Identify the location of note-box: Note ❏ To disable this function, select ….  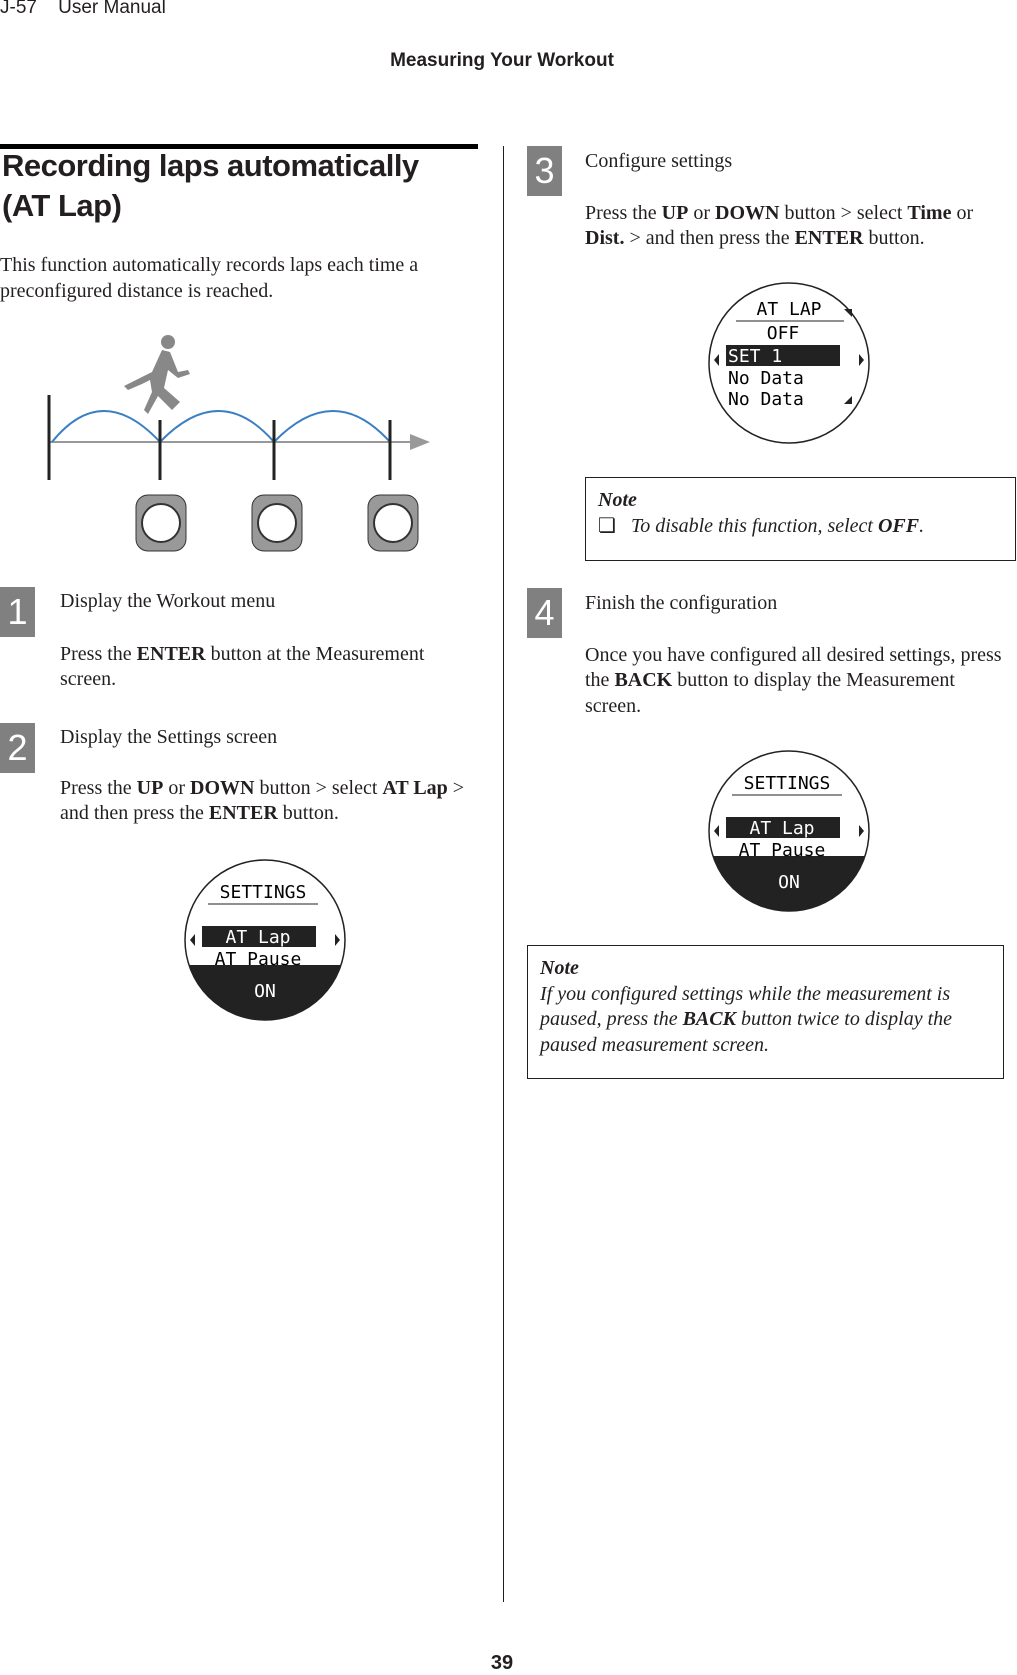
(800, 519).